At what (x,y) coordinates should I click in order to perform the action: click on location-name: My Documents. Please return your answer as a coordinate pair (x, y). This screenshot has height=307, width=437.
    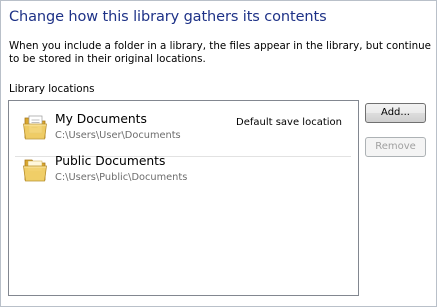
    Looking at the image, I should click on (101, 119).